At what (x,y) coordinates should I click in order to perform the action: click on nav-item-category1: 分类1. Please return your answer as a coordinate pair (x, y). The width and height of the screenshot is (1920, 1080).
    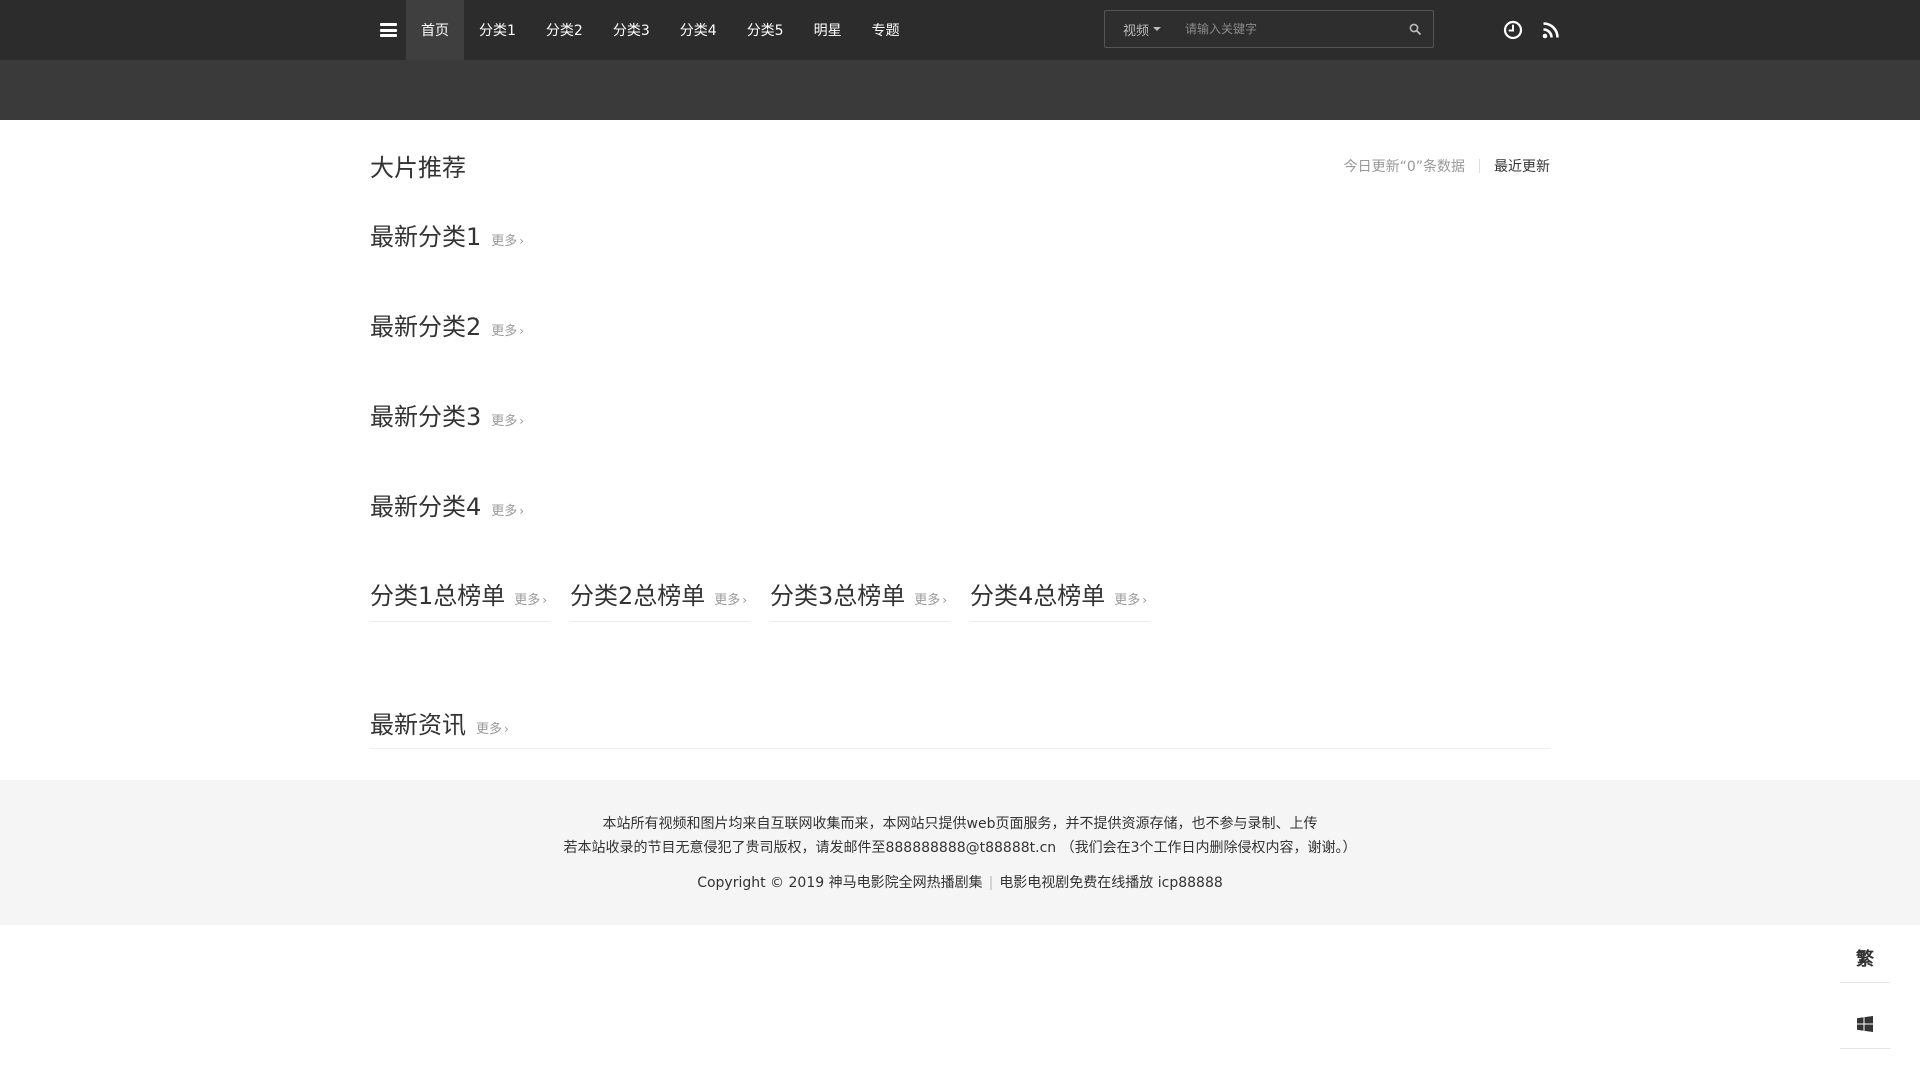
    Looking at the image, I should click on (497, 30).